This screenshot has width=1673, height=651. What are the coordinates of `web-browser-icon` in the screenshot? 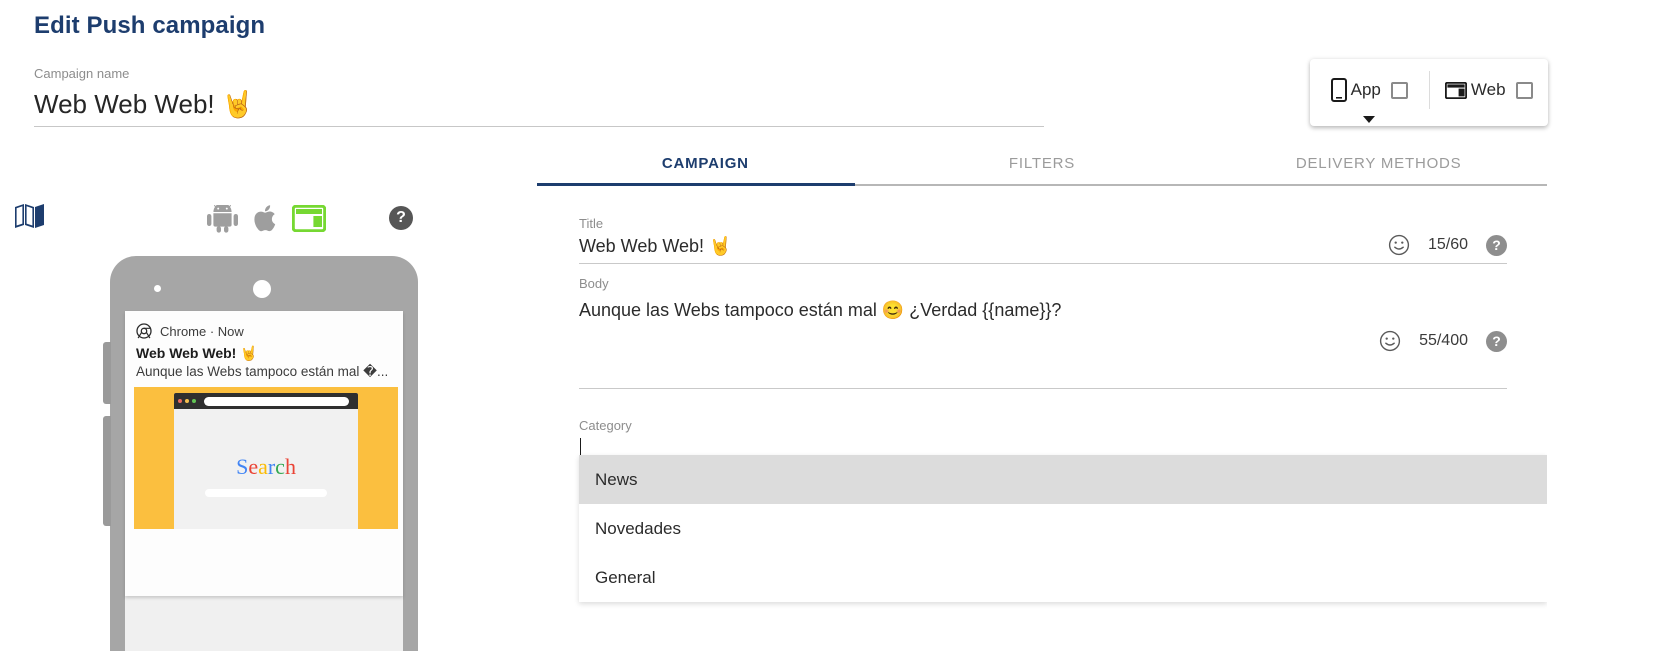 It's located at (309, 218).